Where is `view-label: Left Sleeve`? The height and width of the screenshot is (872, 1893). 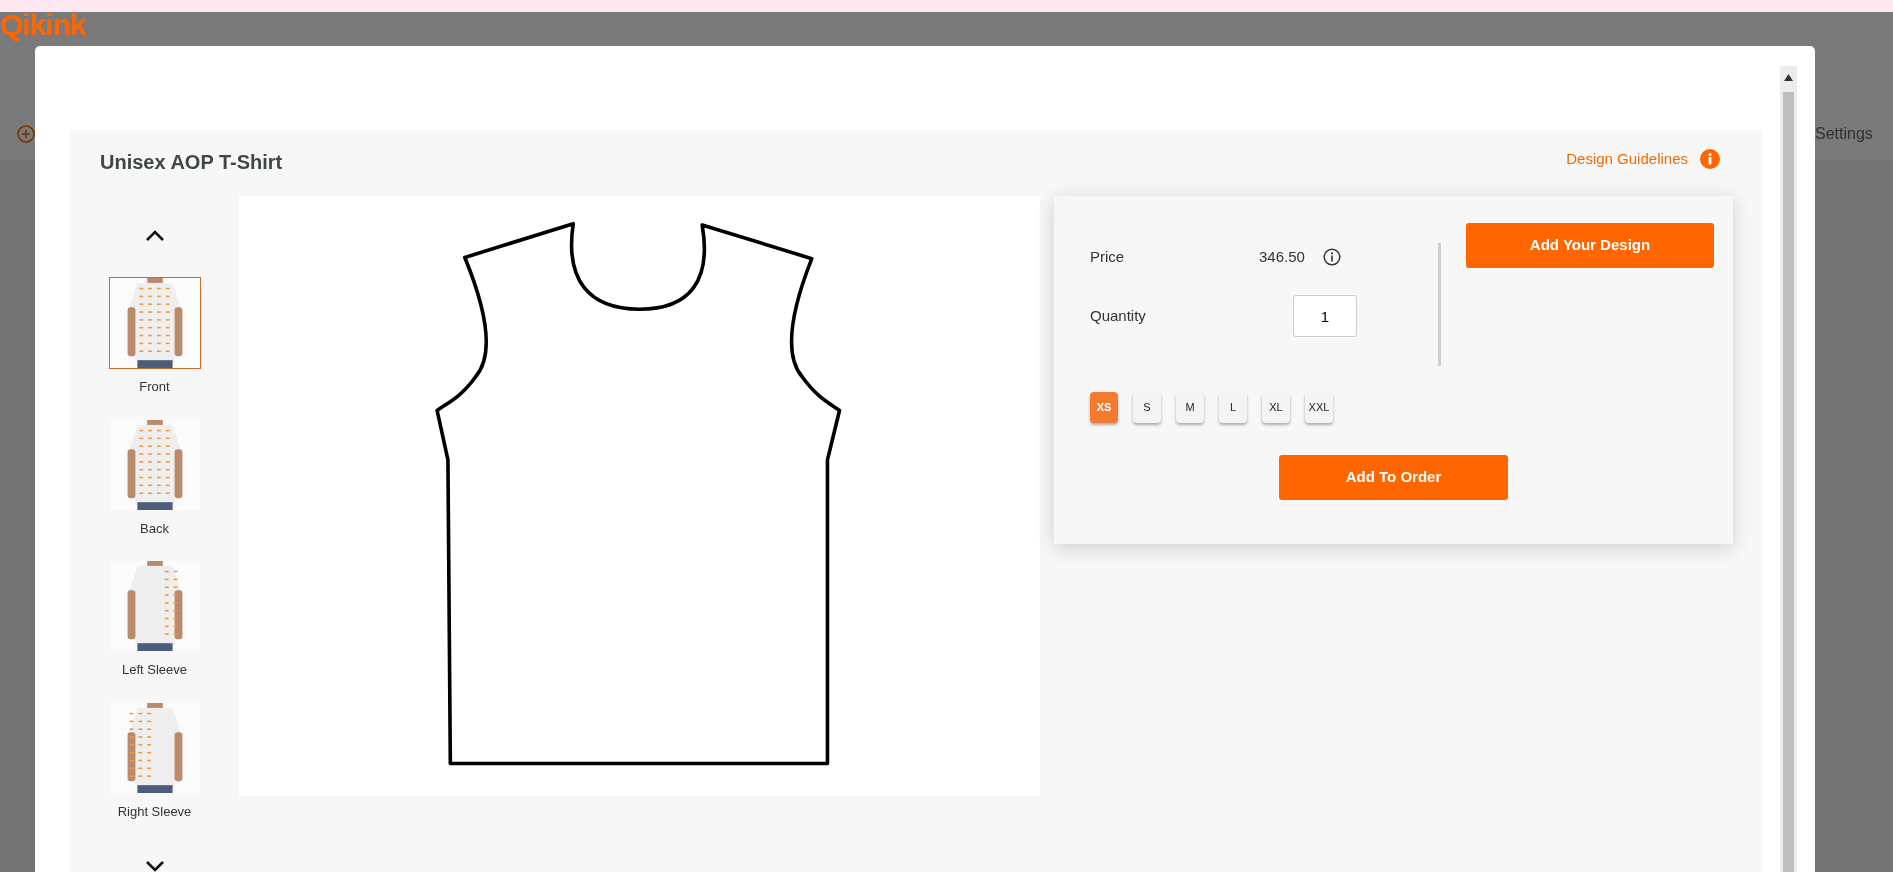 view-label: Left Sleeve is located at coordinates (154, 670).